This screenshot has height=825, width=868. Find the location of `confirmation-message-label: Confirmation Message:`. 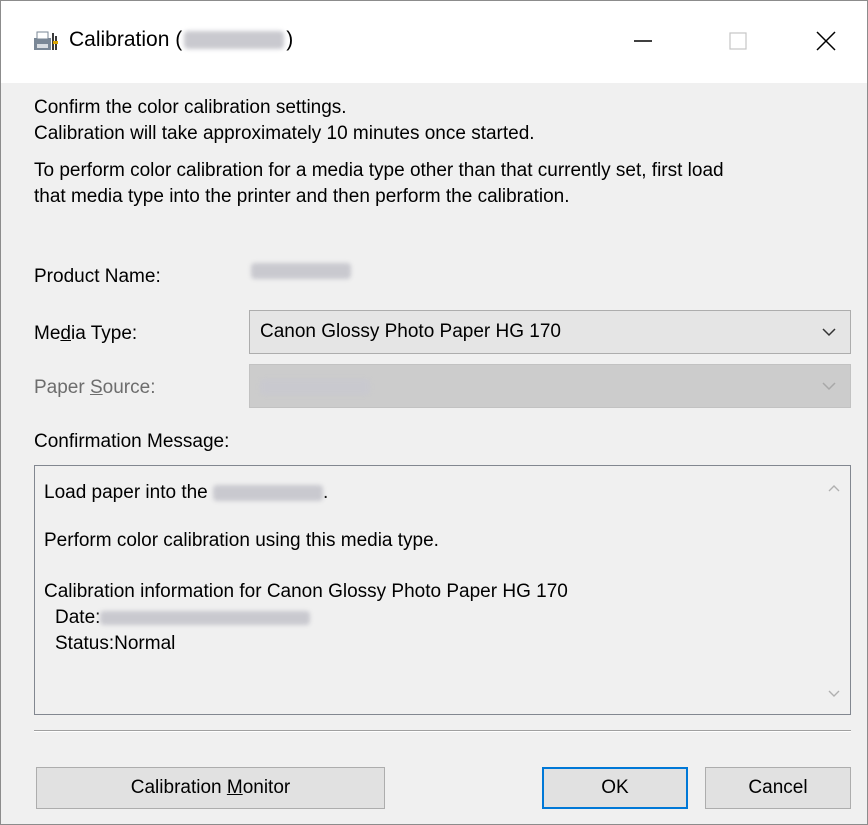

confirmation-message-label: Confirmation Message: is located at coordinates (132, 441).